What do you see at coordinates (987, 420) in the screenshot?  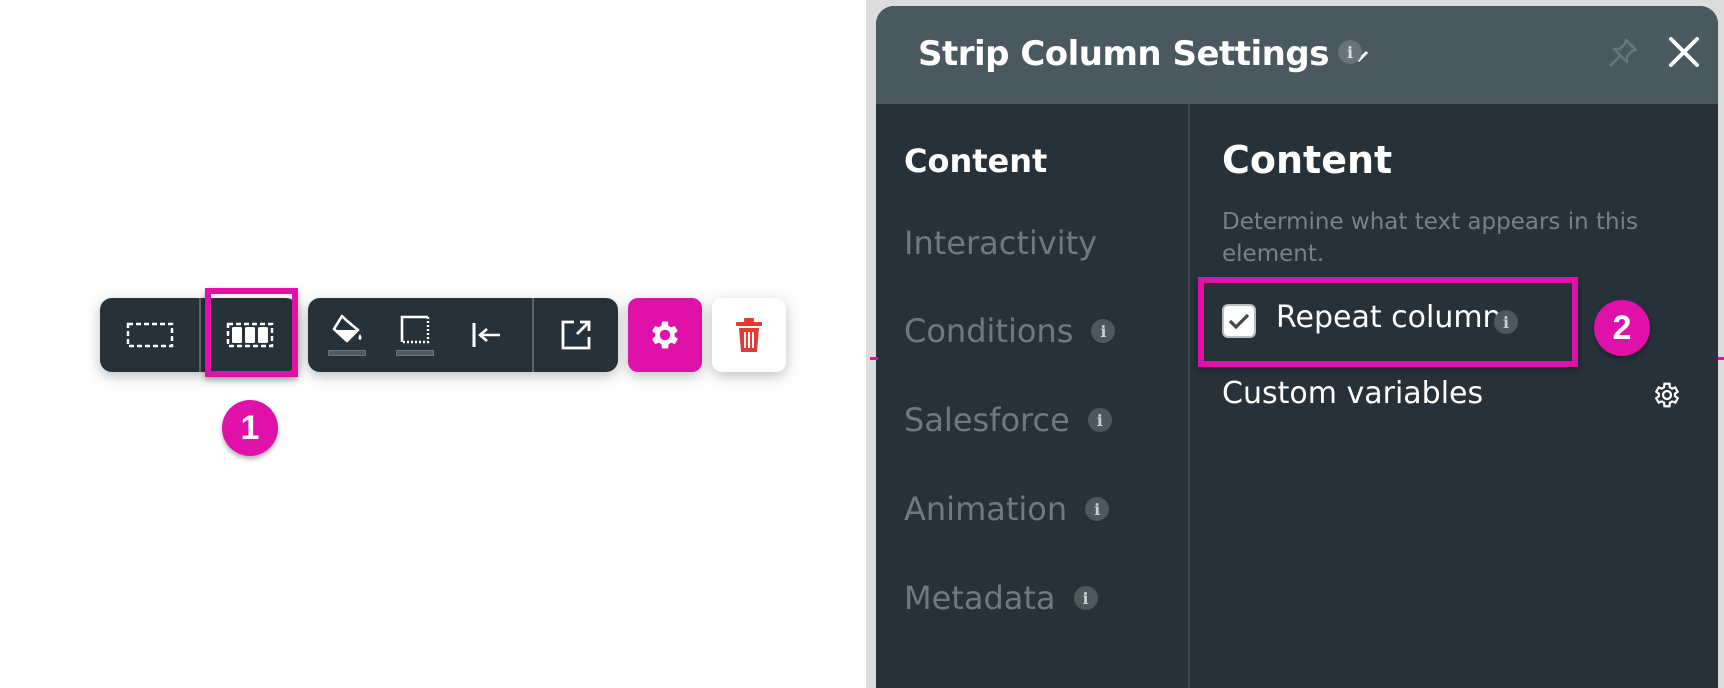 I see `nav-item-label: Salesforce` at bounding box center [987, 420].